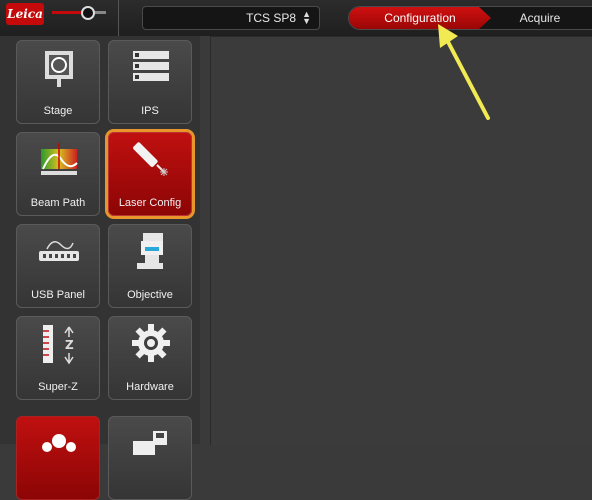 The image size is (592, 500). Describe the element at coordinates (69, 345) in the screenshot. I see `svg-text: Z` at that location.